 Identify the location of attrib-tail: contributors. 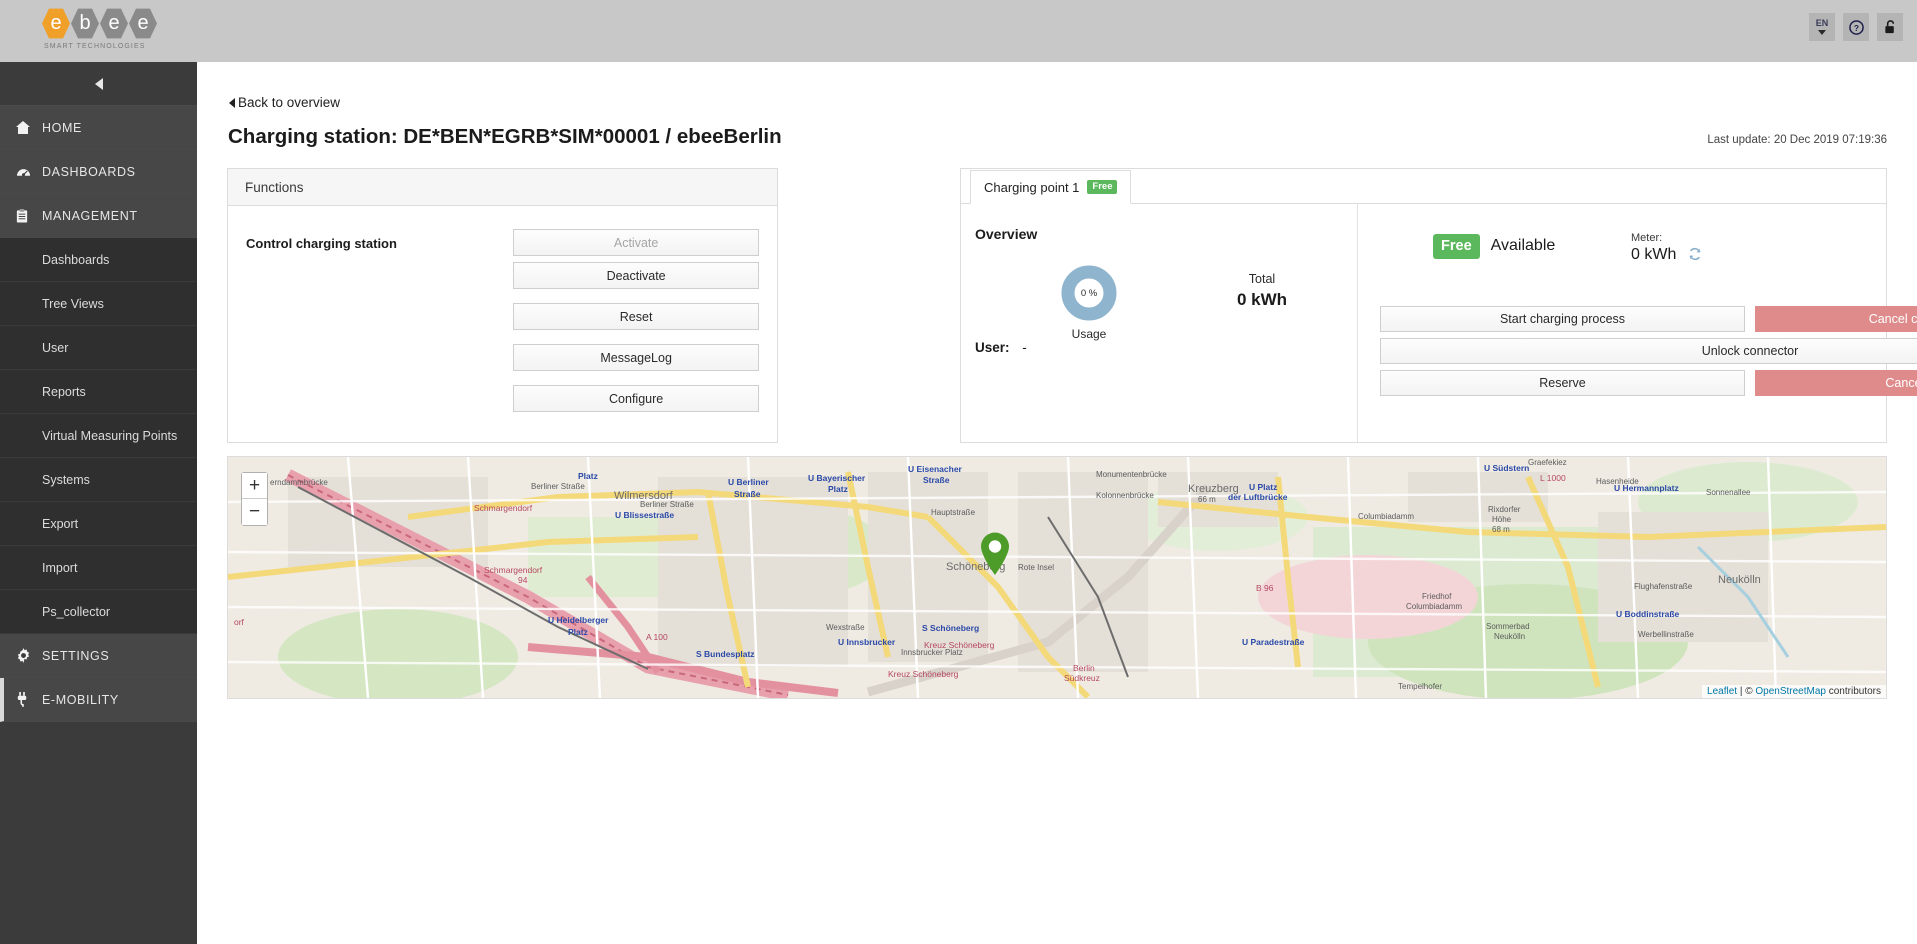
(1853, 691).